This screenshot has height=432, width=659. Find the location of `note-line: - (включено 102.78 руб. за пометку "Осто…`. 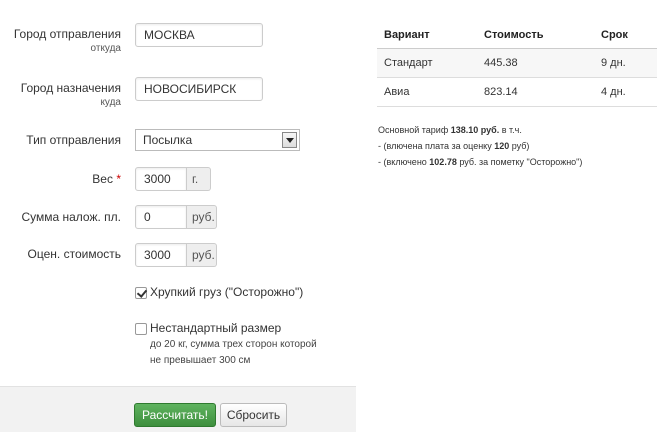

note-line: - (включено 102.78 руб. за пометку "Осто… is located at coordinates (480, 162).